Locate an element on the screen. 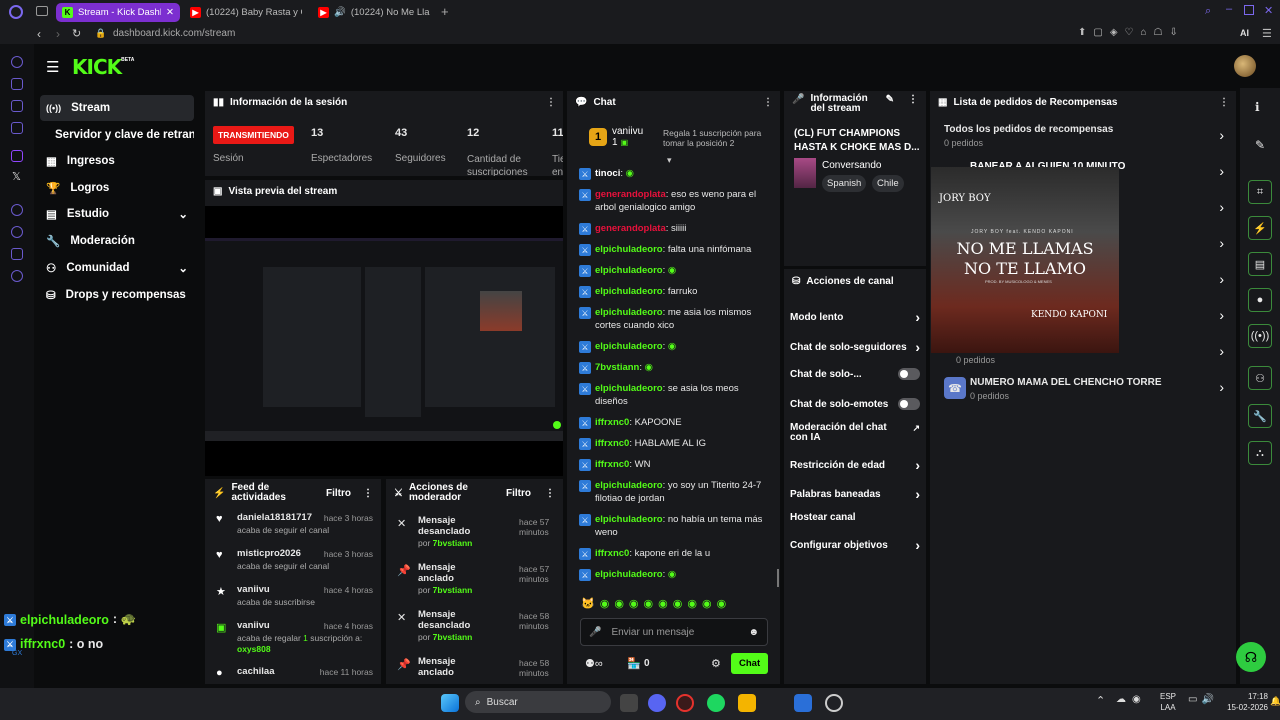 This screenshot has width=1280, height=720. drops-icon: ⛬ is located at coordinates (1260, 453).